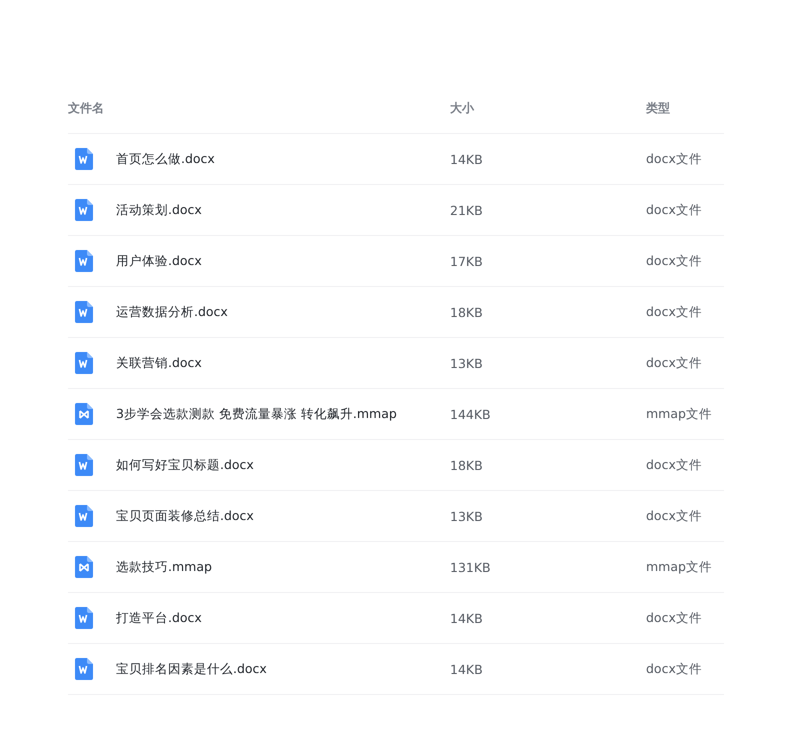 This screenshot has width=800, height=747. Describe the element at coordinates (471, 414) in the screenshot. I see `file-size: 144KB` at that location.